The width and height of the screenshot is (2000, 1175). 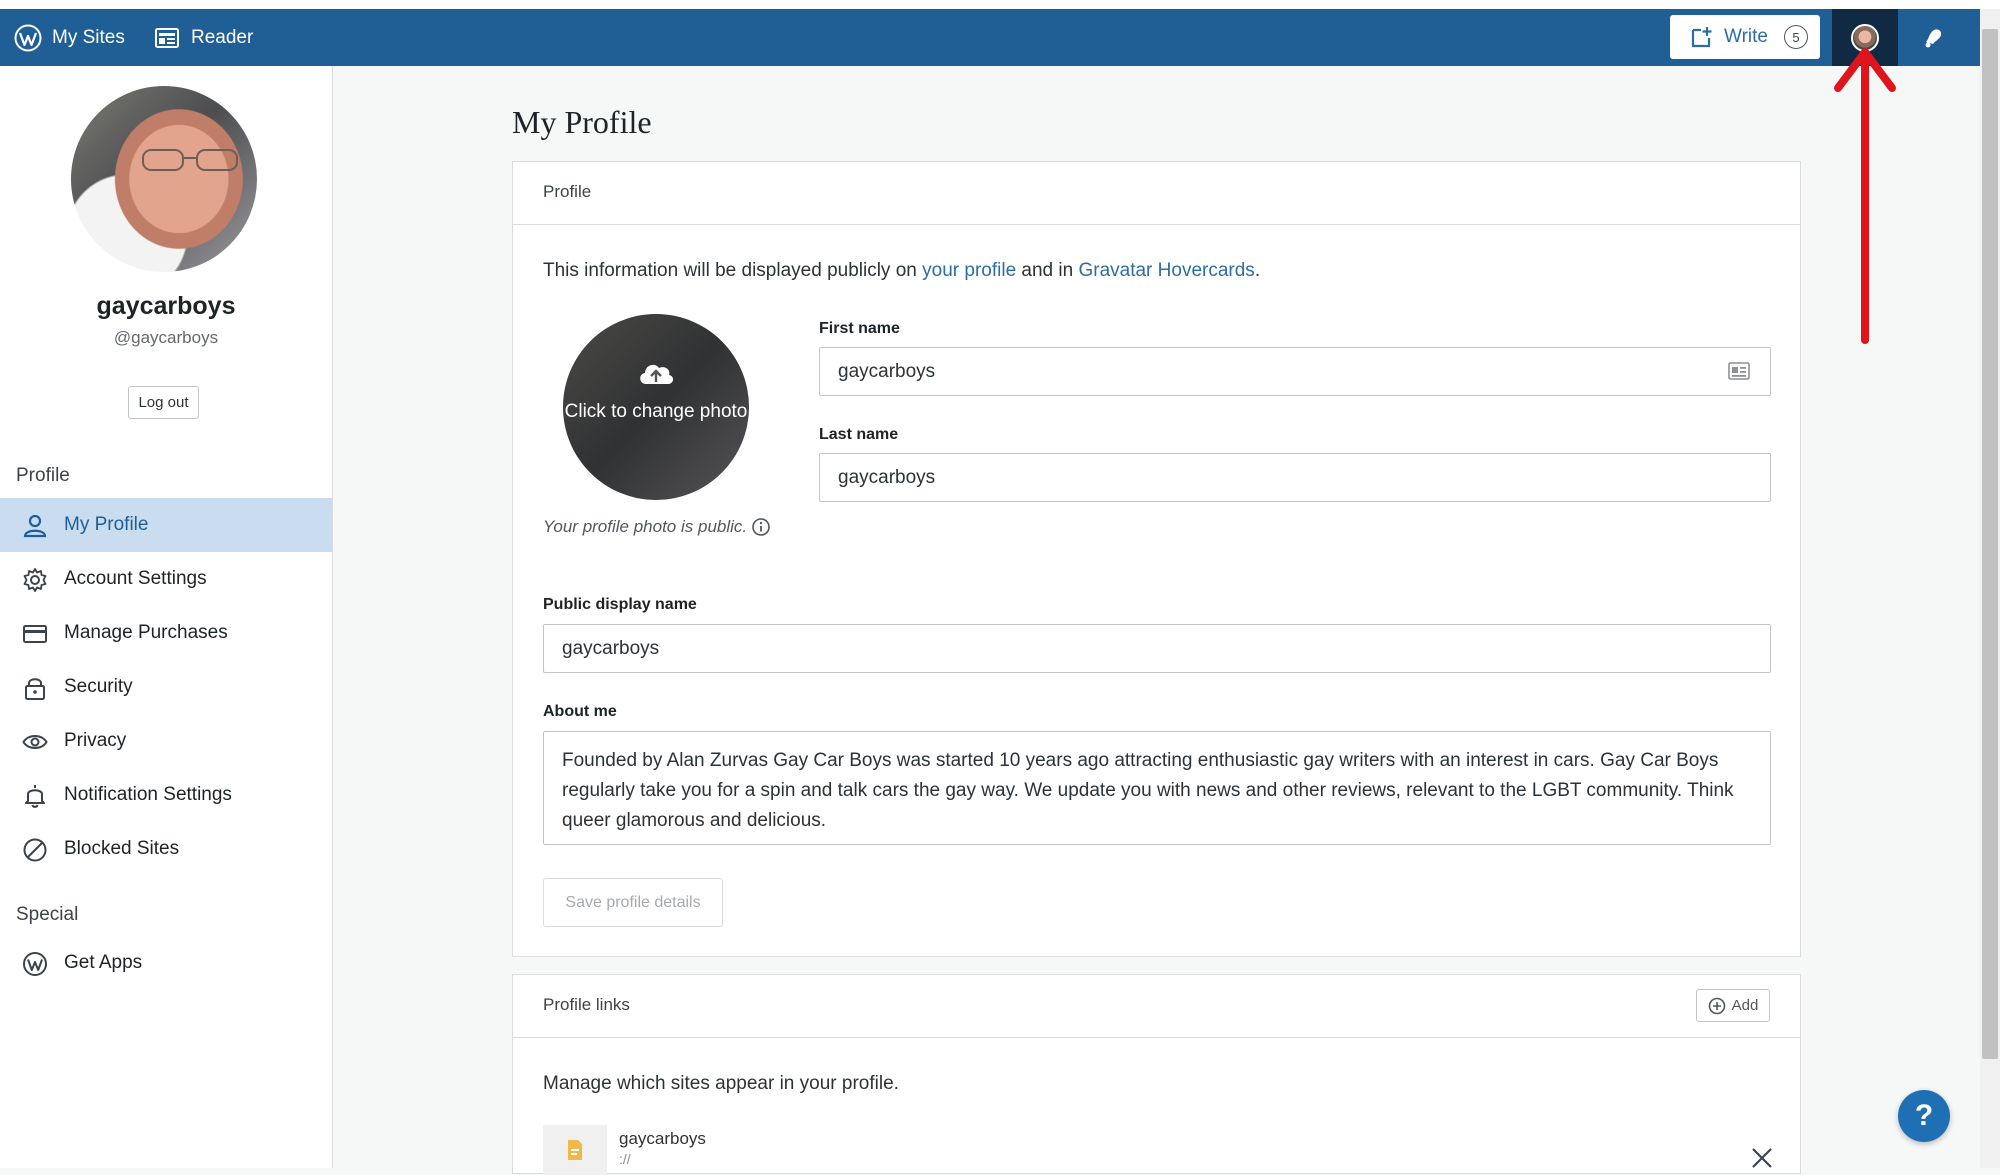 I want to click on write-button: Write 5, so click(x=1745, y=37).